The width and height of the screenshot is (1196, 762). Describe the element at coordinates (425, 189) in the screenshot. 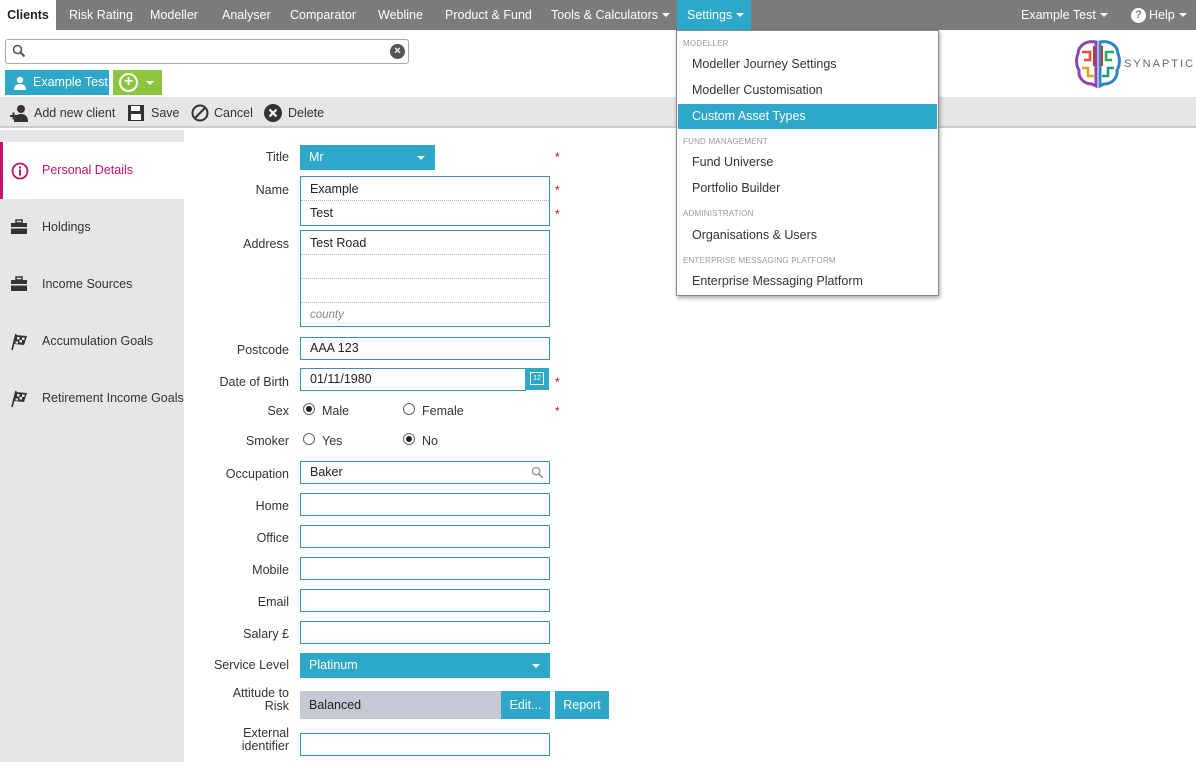

I see `first-name-field: Example` at that location.